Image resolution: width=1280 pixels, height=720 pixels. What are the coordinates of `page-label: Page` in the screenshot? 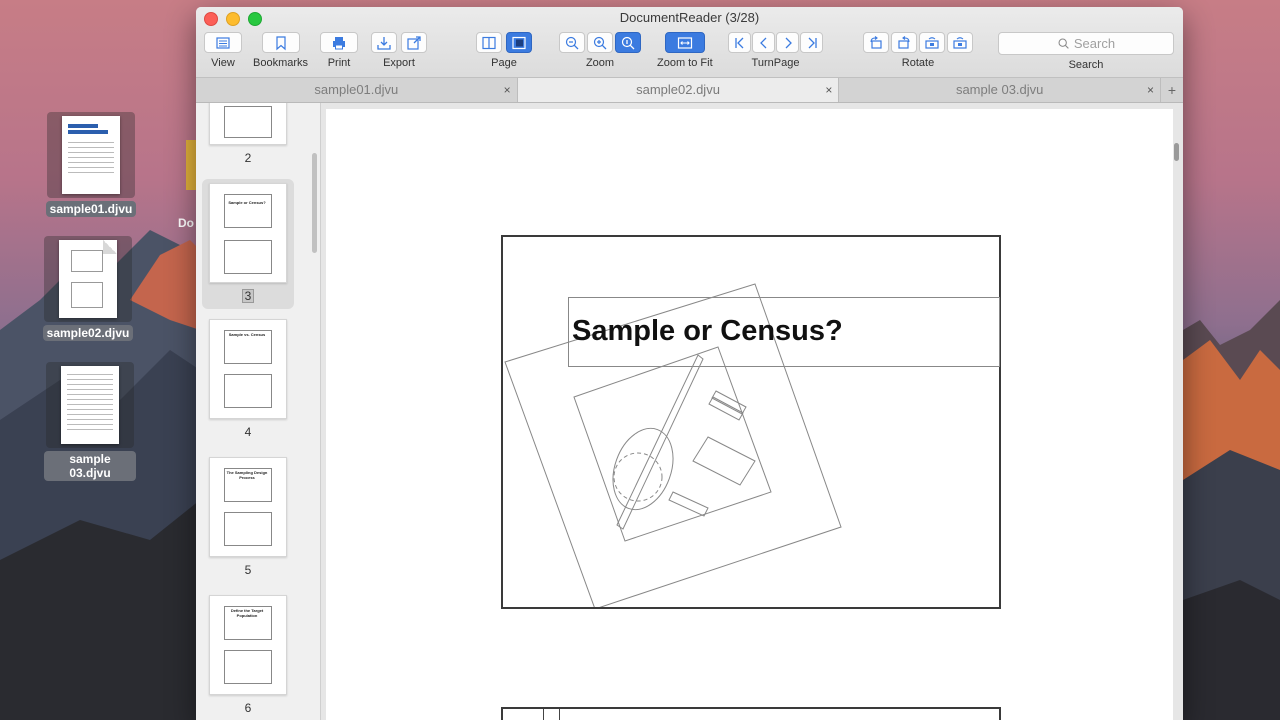 It's located at (504, 63).